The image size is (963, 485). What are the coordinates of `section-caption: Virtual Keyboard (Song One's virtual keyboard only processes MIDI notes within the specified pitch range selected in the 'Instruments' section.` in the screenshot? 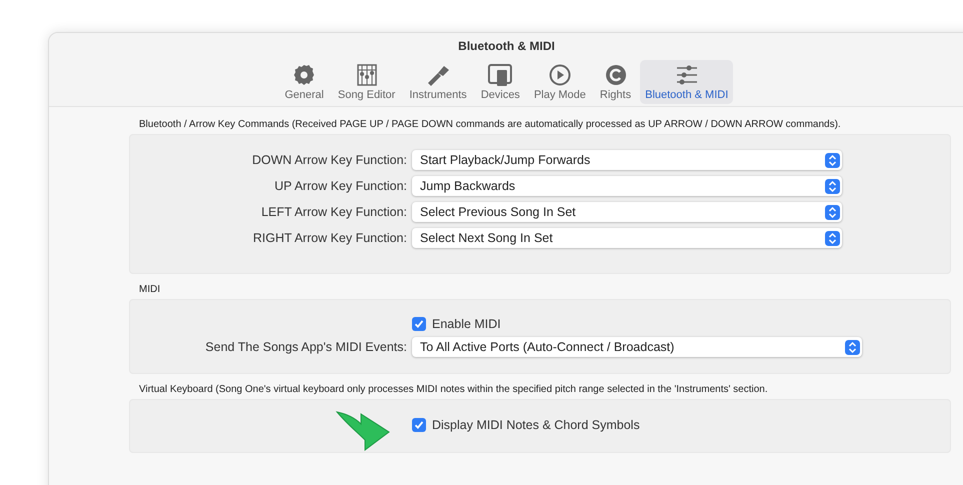 It's located at (453, 390).